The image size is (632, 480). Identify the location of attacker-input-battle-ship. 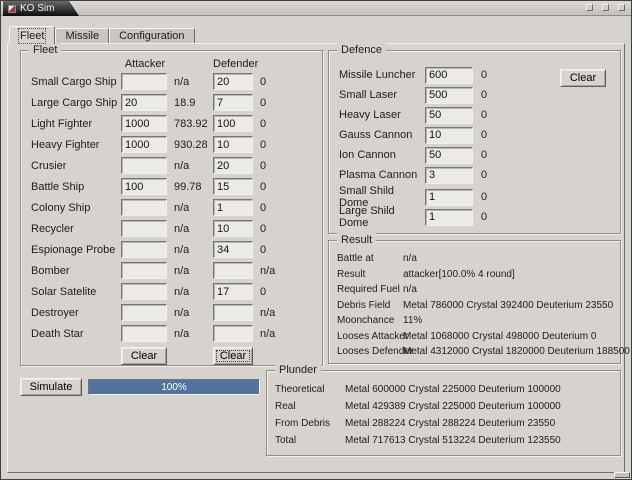
(144, 186).